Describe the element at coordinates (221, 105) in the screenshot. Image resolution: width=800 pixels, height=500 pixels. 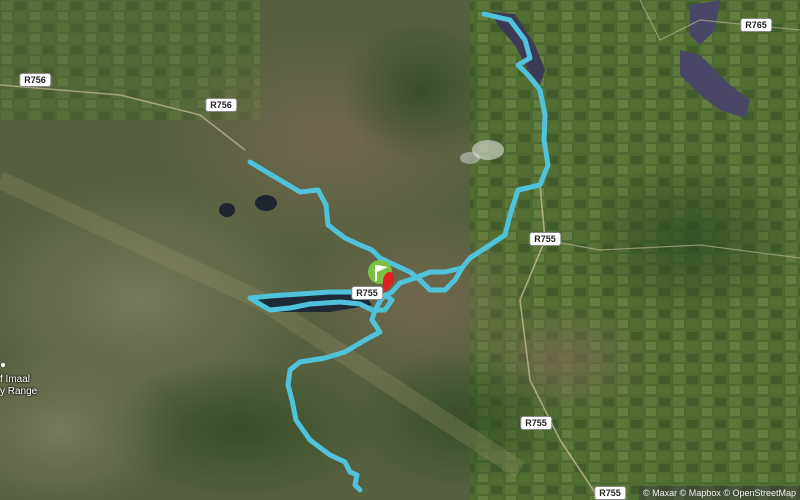
I see `road-label-r756-center: R756` at that location.